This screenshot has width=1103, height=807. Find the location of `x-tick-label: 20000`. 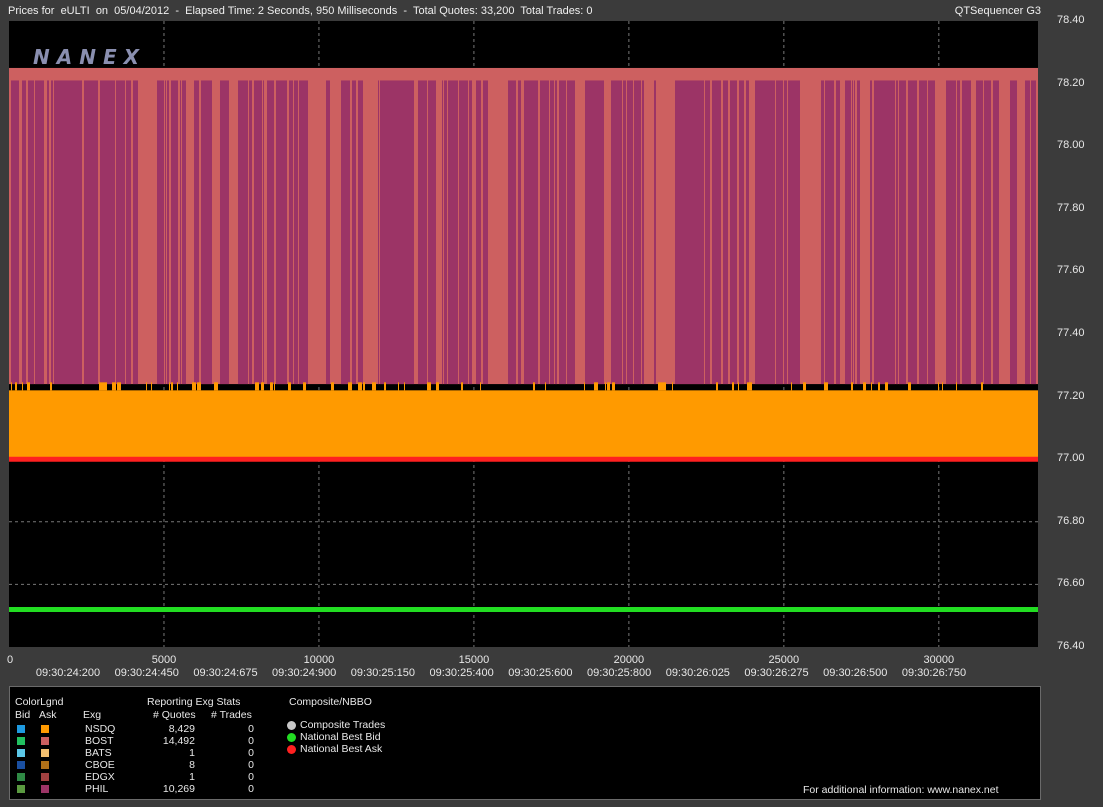

x-tick-label: 20000 is located at coordinates (629, 660).